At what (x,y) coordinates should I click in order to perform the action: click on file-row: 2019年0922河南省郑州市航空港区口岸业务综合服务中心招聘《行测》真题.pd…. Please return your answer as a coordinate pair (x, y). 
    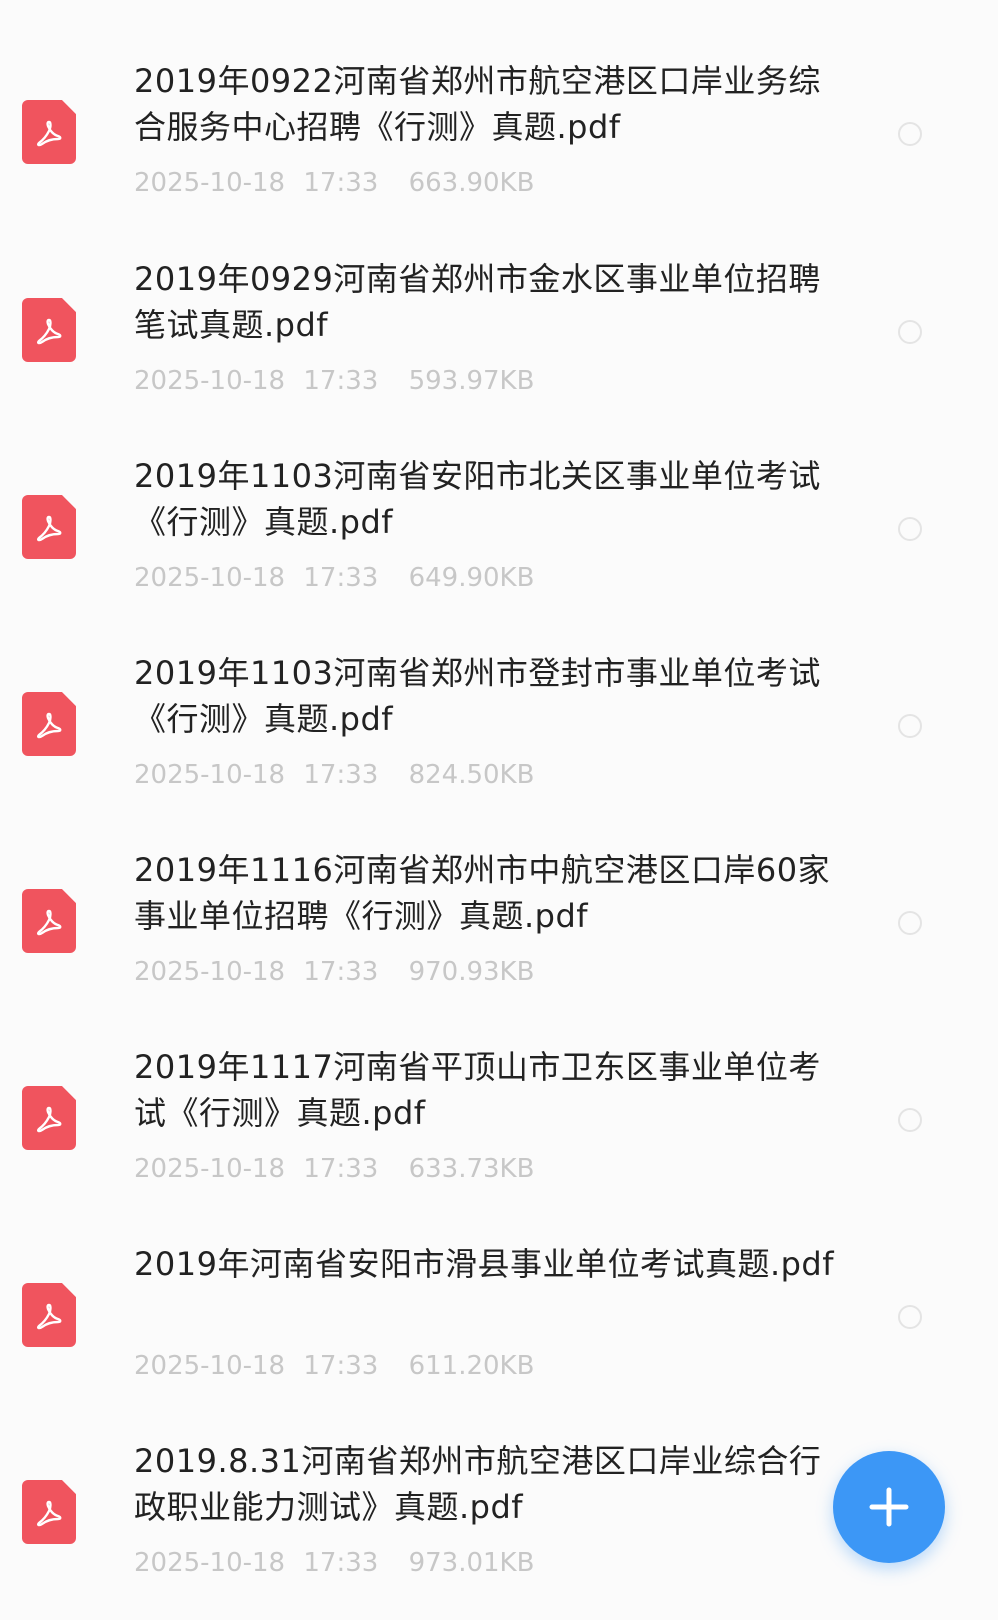
    Looking at the image, I should click on (499, 108).